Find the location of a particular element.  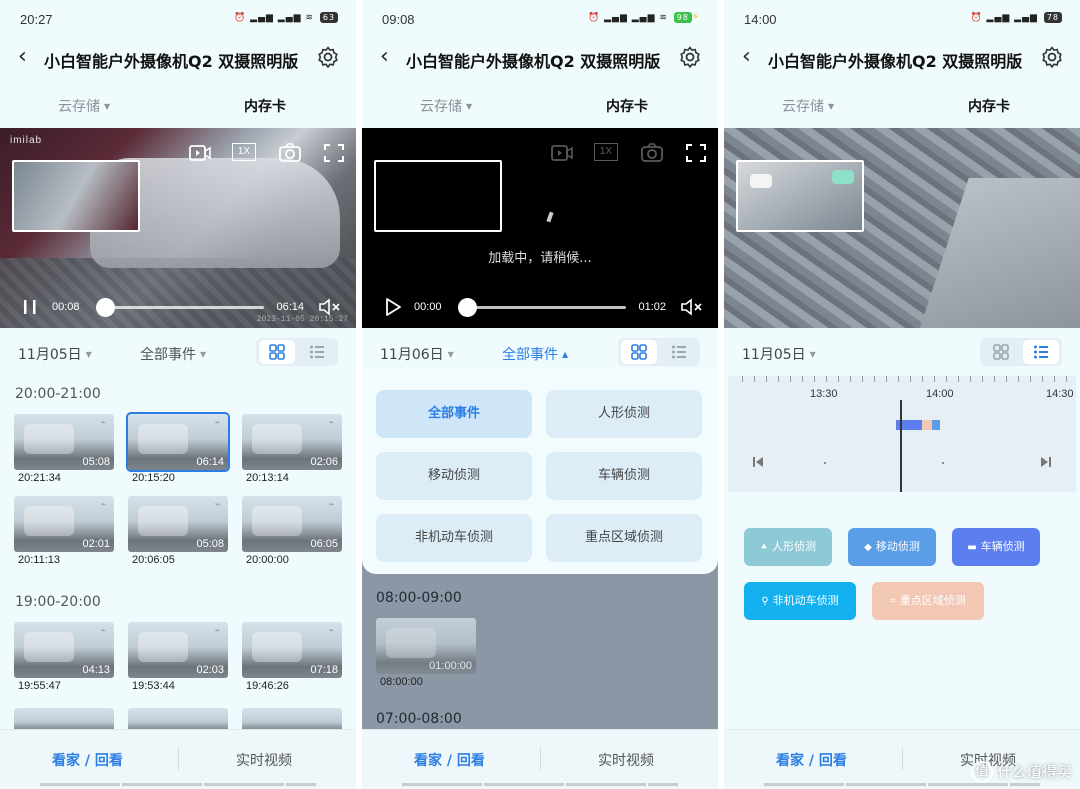

play-icon is located at coordinates (393, 307).